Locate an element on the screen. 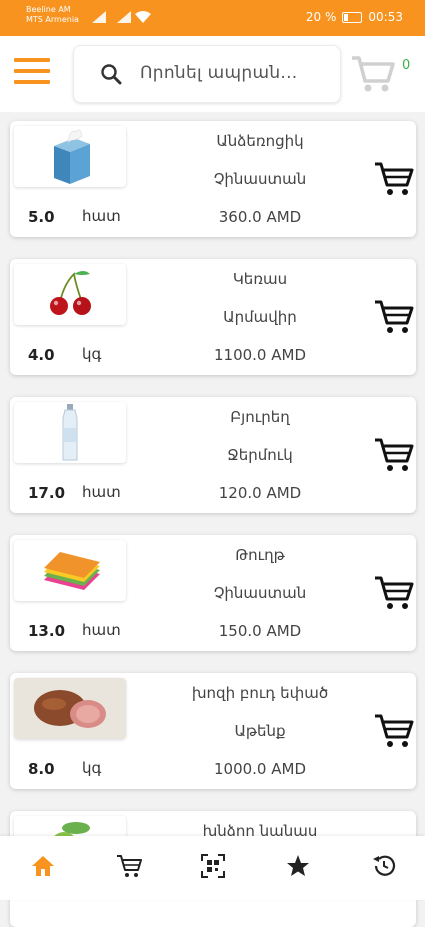  cart-count: 0 is located at coordinates (406, 65).